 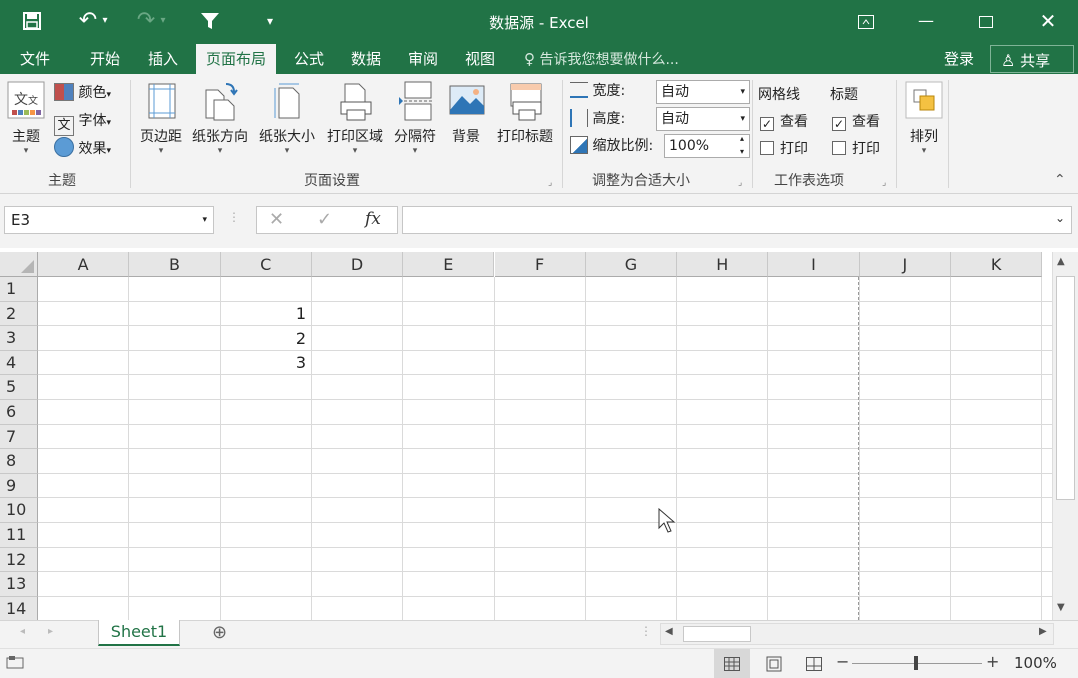 What do you see at coordinates (866, 22) in the screenshot?
I see `ribbon-display-options-icon` at bounding box center [866, 22].